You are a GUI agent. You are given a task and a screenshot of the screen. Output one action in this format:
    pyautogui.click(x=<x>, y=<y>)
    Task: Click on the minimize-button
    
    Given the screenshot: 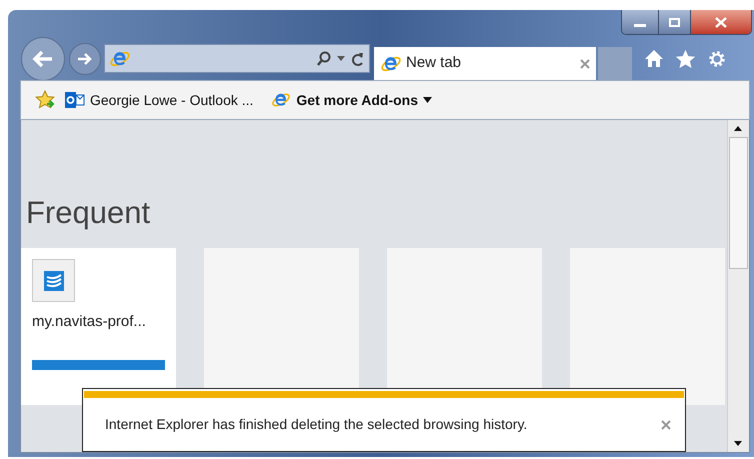 What is the action you would take?
    pyautogui.click(x=640, y=22)
    